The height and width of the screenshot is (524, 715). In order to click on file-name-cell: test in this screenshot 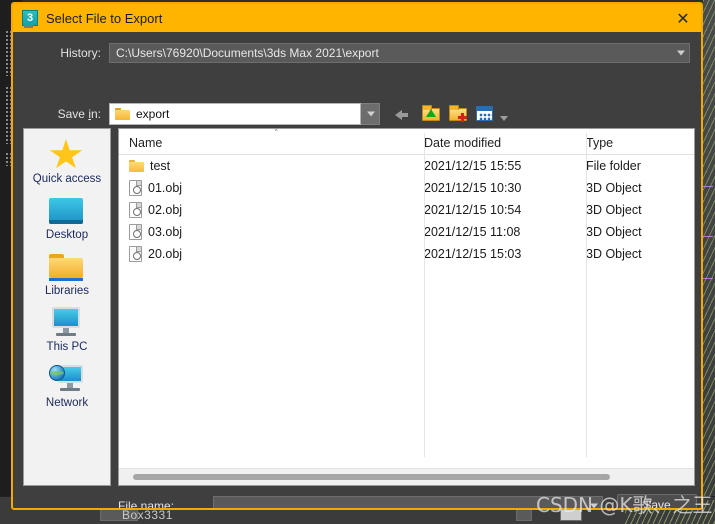, I will do `click(271, 166)`.